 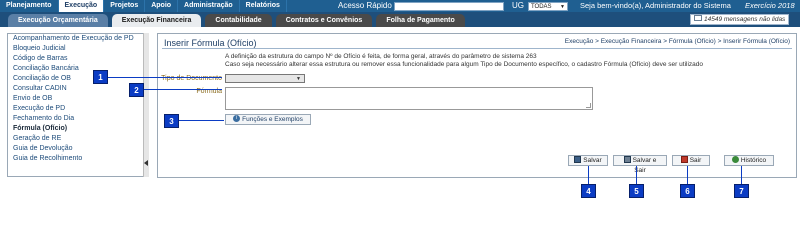 I want to click on history-button: Histórico, so click(x=749, y=160).